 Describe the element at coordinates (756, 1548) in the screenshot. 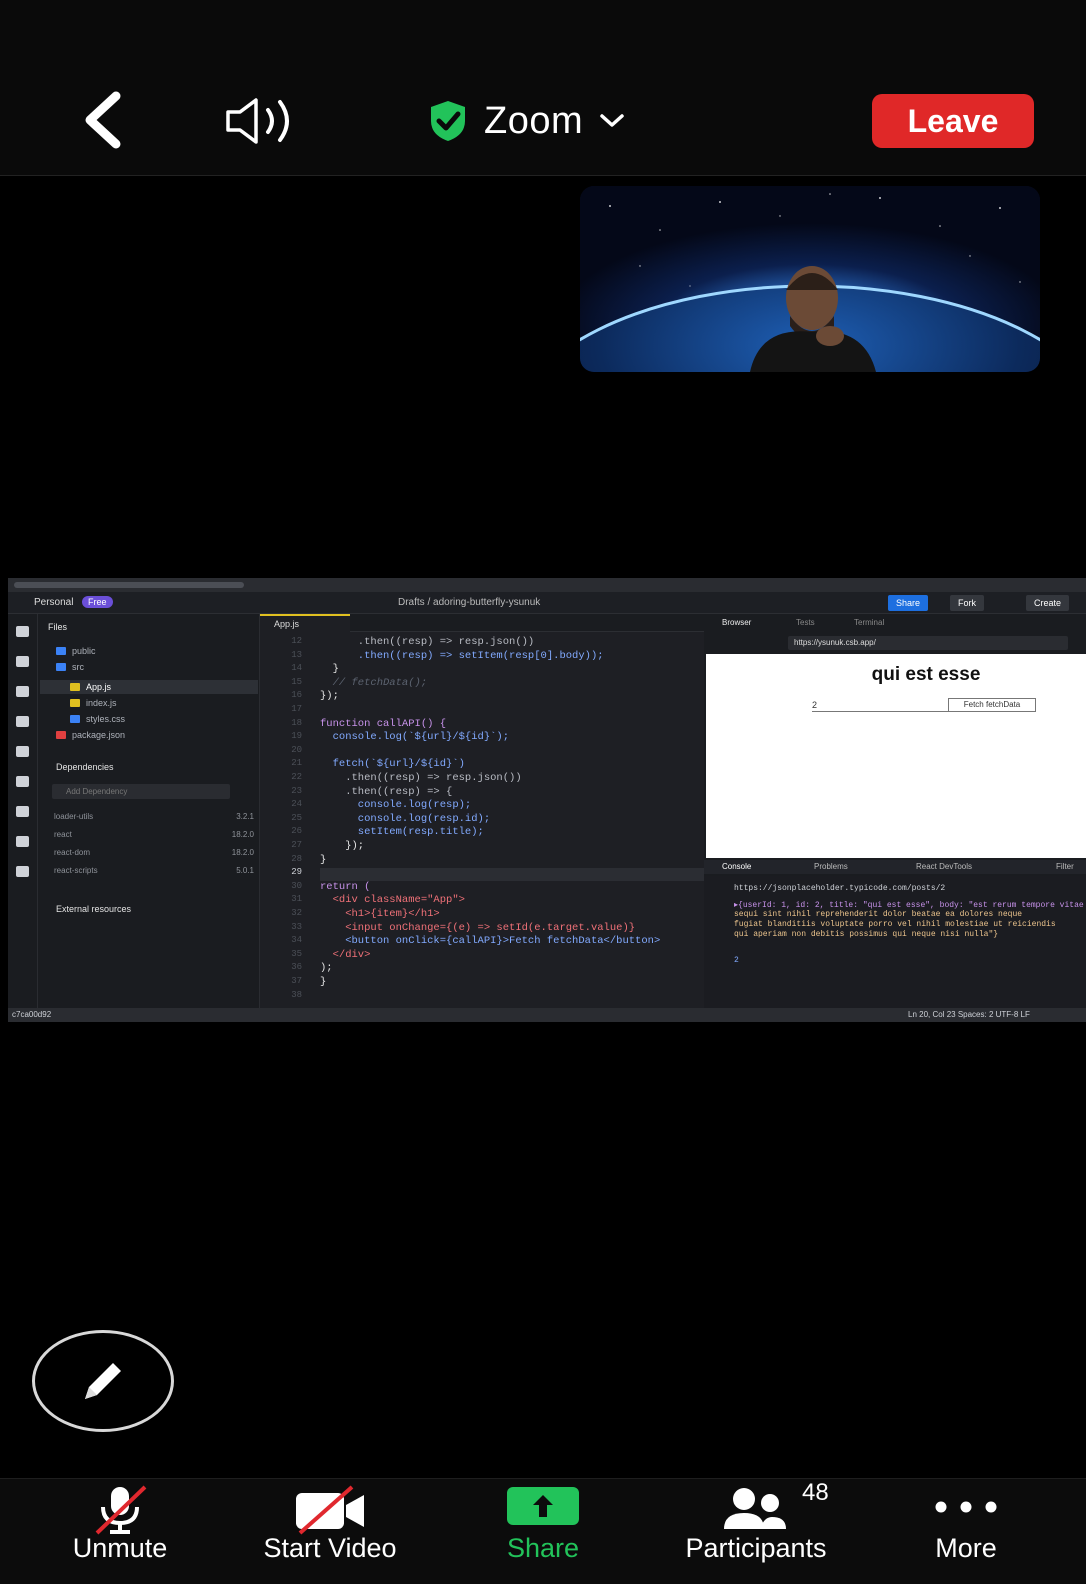

I see `participants-label: Participants` at that location.